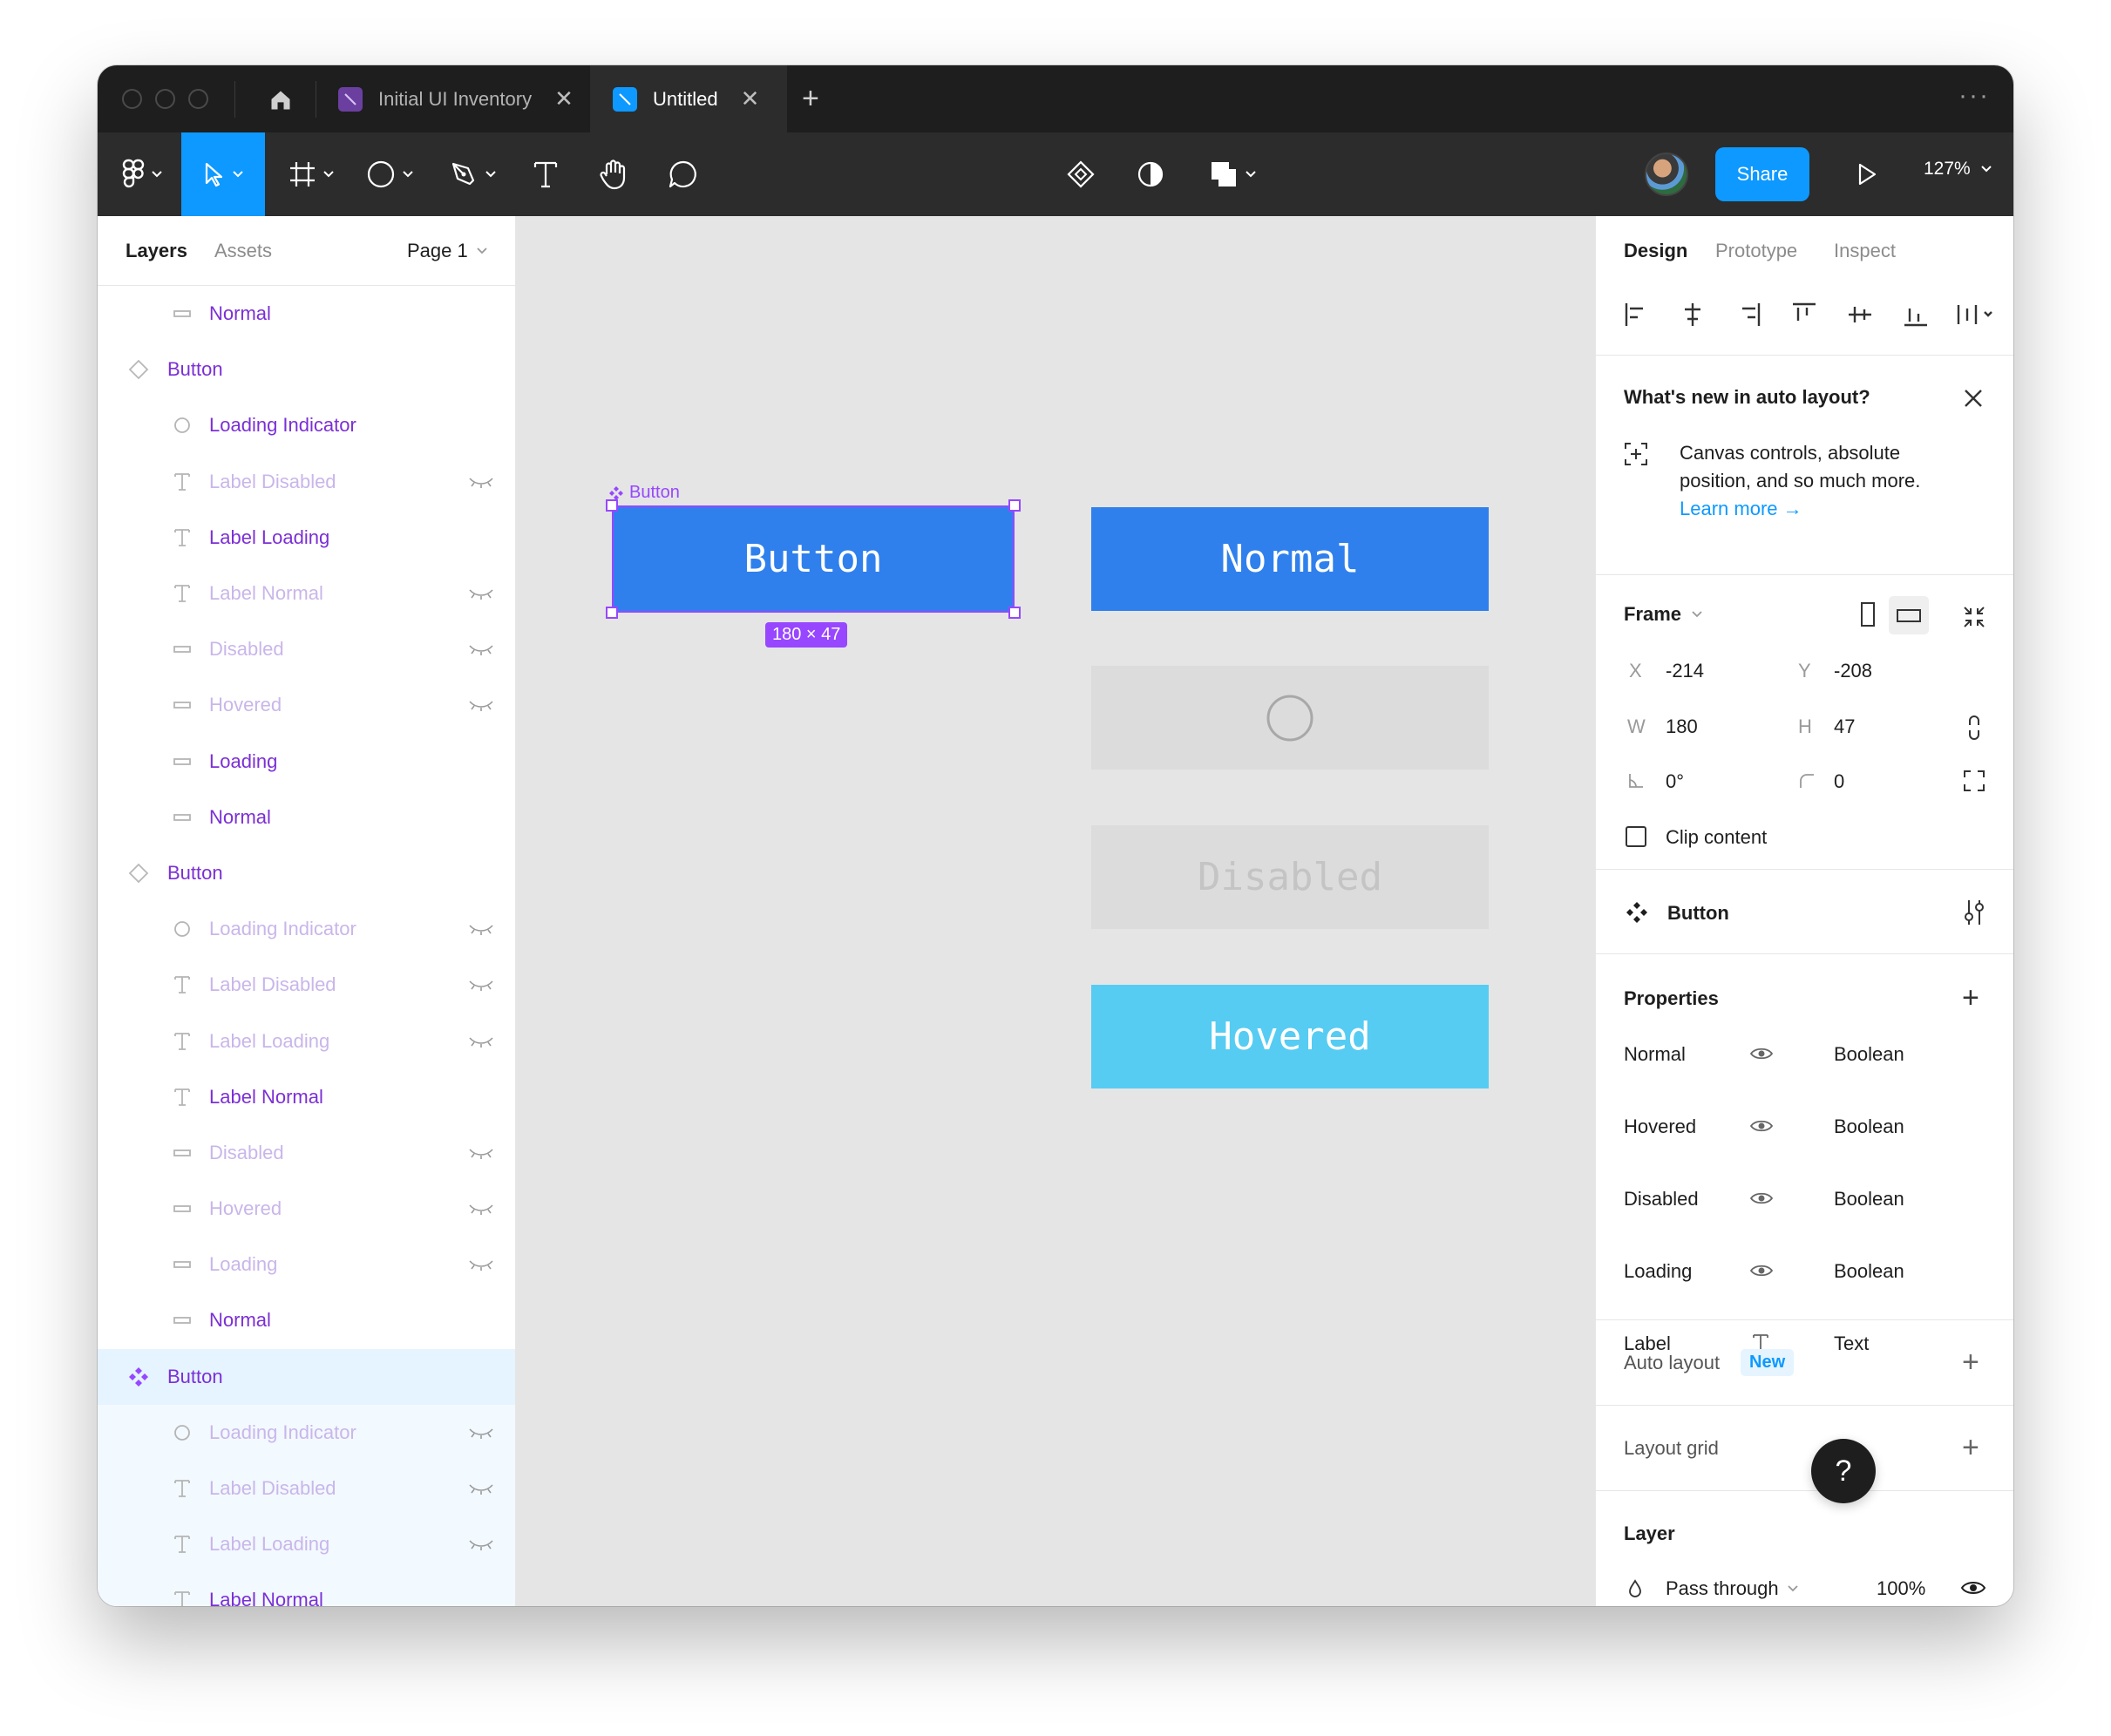  I want to click on zoom-dropdown: 127%, so click(1958, 169).